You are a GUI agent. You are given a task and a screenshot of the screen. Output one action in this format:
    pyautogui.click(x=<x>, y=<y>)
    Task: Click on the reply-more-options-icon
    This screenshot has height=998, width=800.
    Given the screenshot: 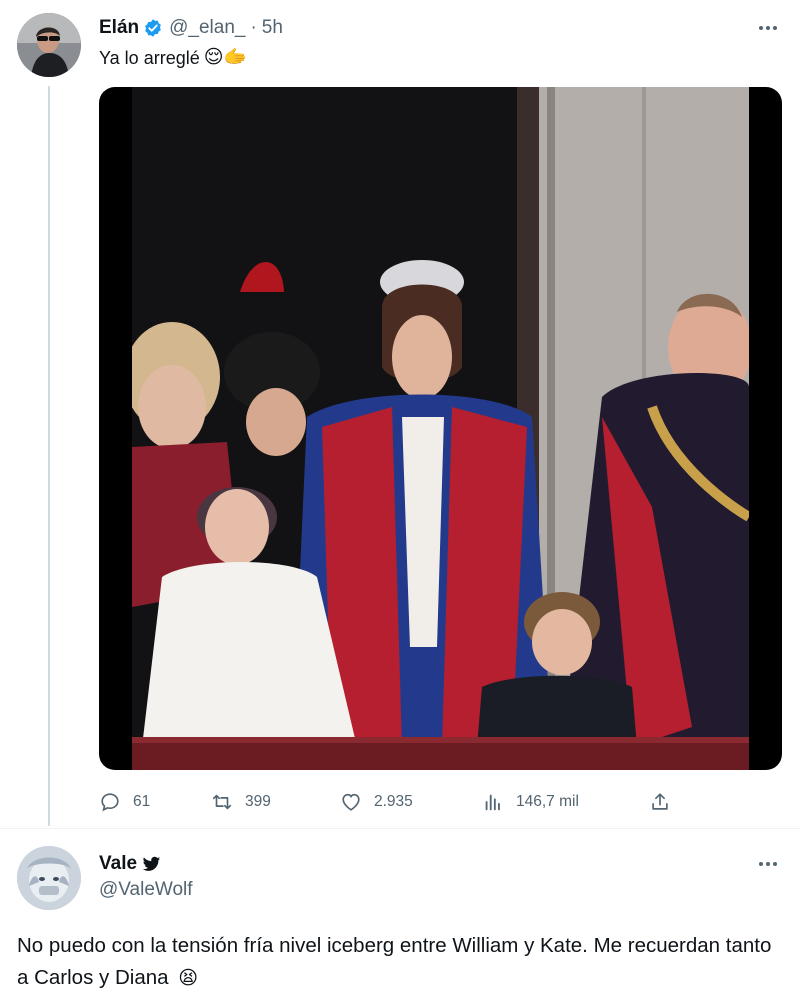 What is the action you would take?
    pyautogui.click(x=768, y=864)
    